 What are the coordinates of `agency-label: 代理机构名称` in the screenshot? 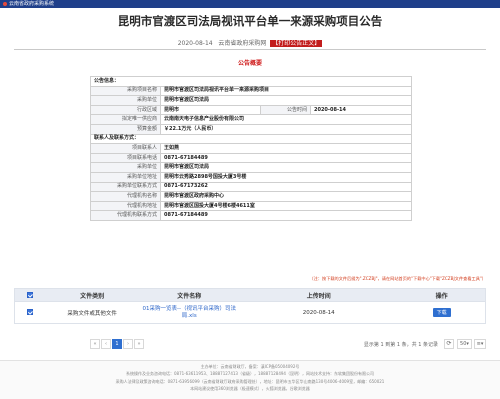 It's located at (125, 196).